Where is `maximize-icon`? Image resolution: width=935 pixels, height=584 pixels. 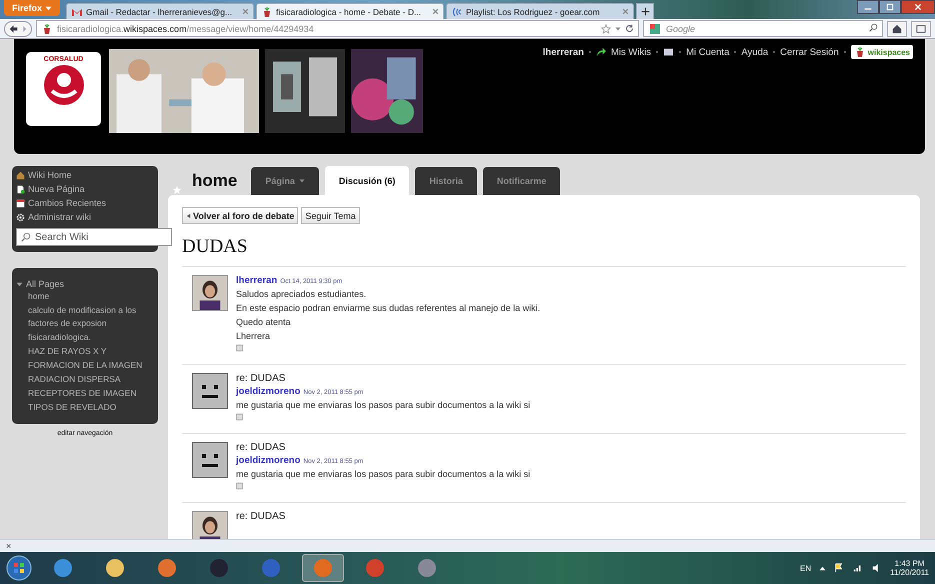
maximize-icon is located at coordinates (890, 7).